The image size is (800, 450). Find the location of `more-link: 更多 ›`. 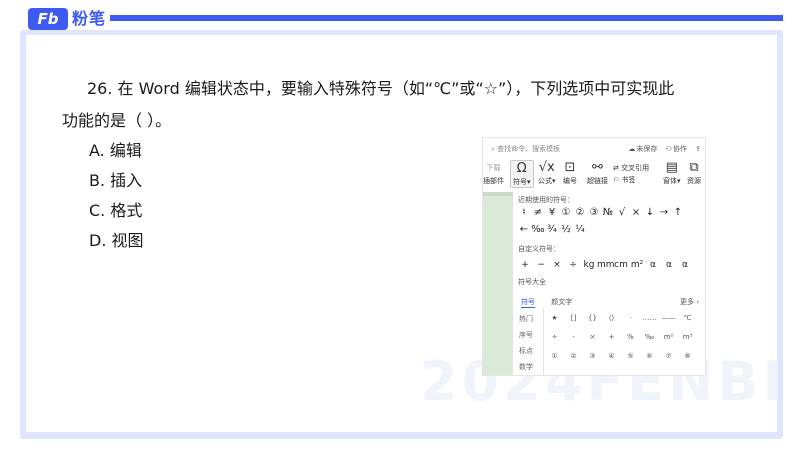

more-link: 更多 › is located at coordinates (689, 302).